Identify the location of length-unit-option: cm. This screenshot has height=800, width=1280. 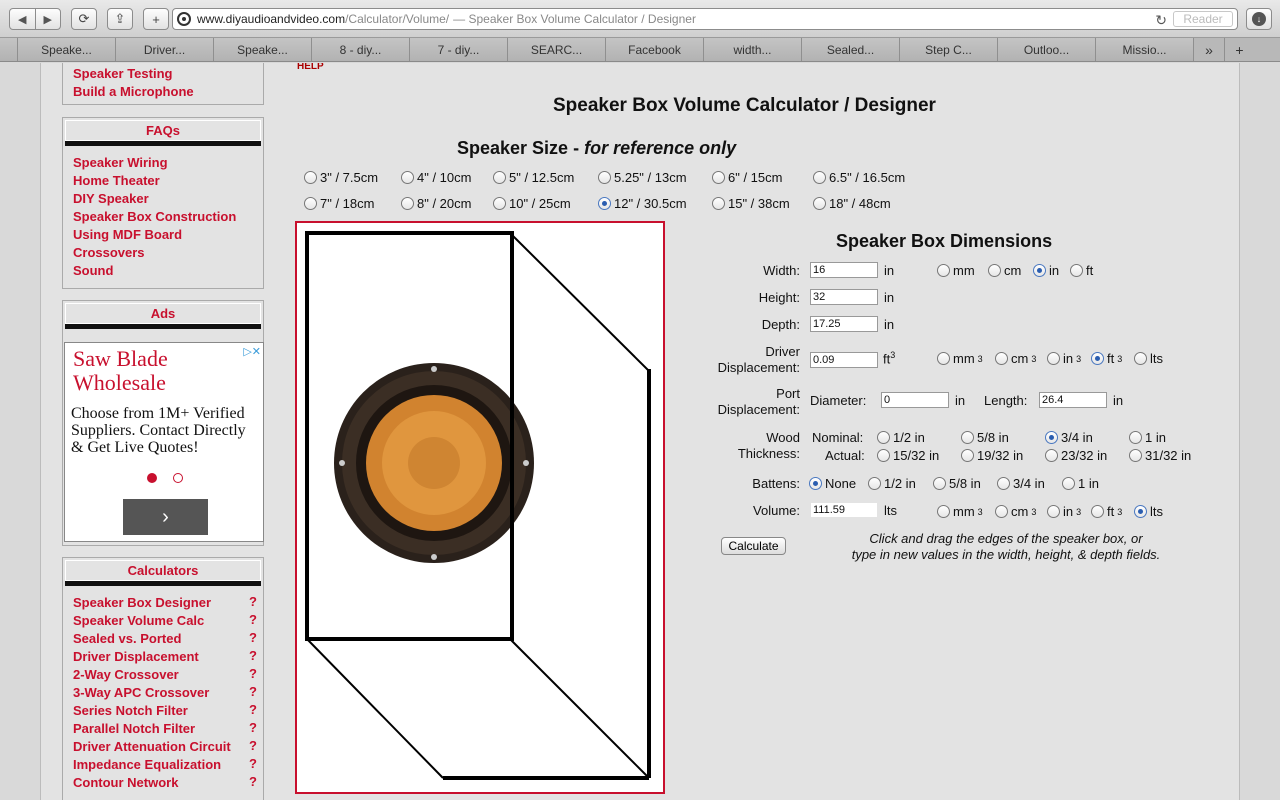
(1004, 270).